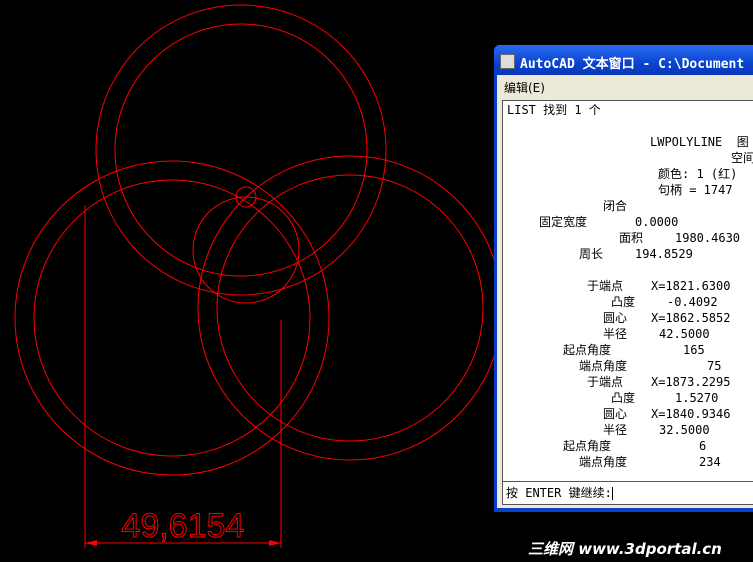 The width and height of the screenshot is (753, 562). Describe the element at coordinates (708, 238) in the screenshot. I see `area-value: 1980.4630` at that location.